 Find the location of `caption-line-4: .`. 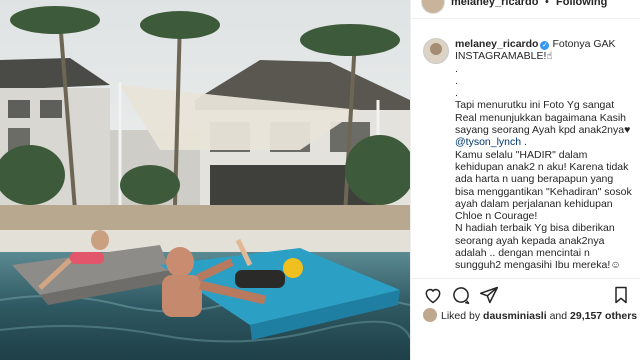

caption-line-4: . is located at coordinates (456, 93).